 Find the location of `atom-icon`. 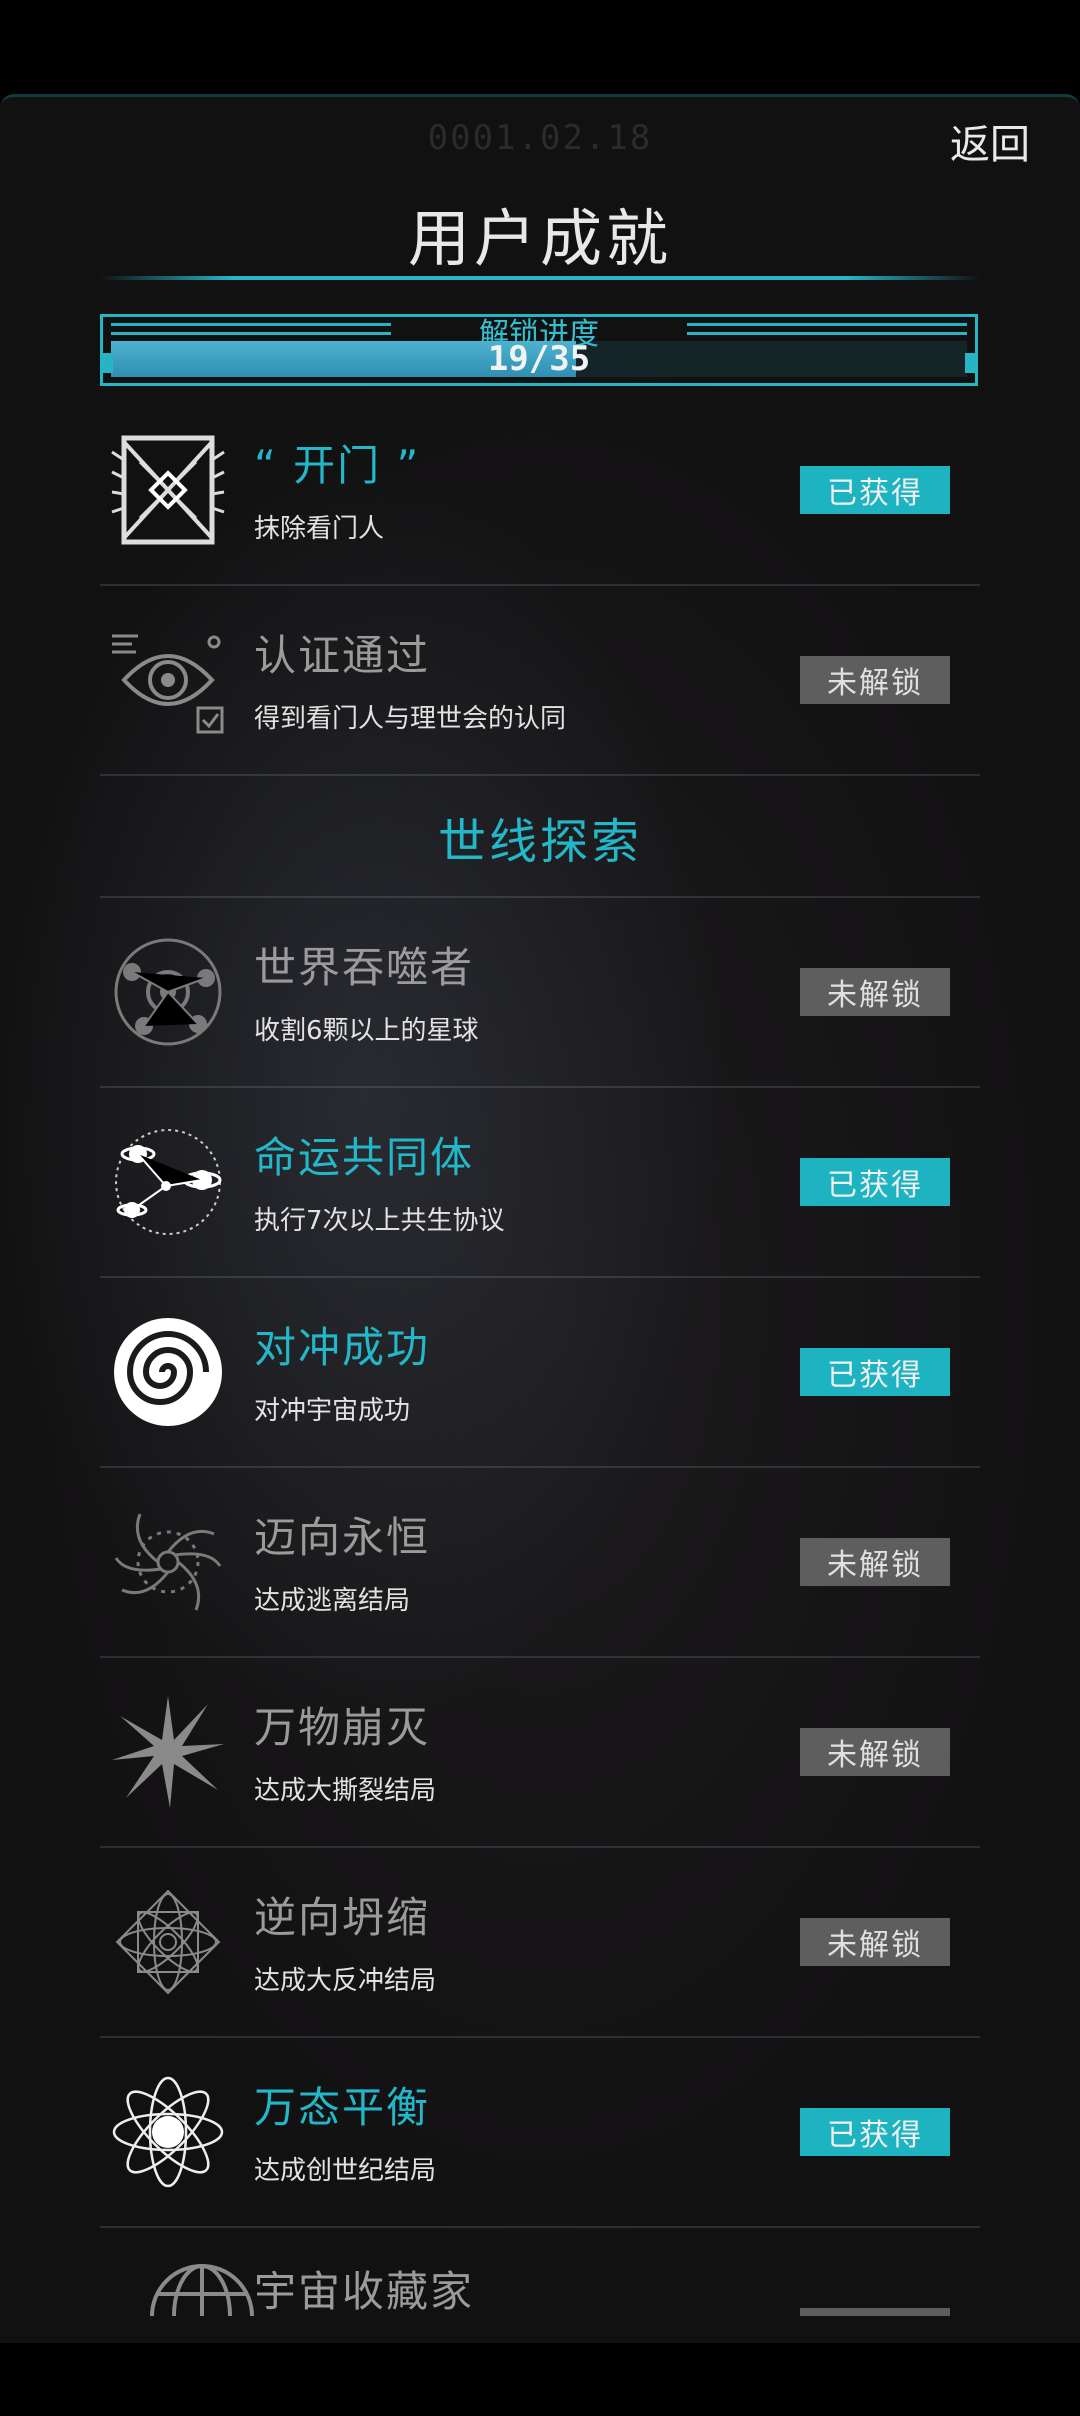

atom-icon is located at coordinates (168, 2132).